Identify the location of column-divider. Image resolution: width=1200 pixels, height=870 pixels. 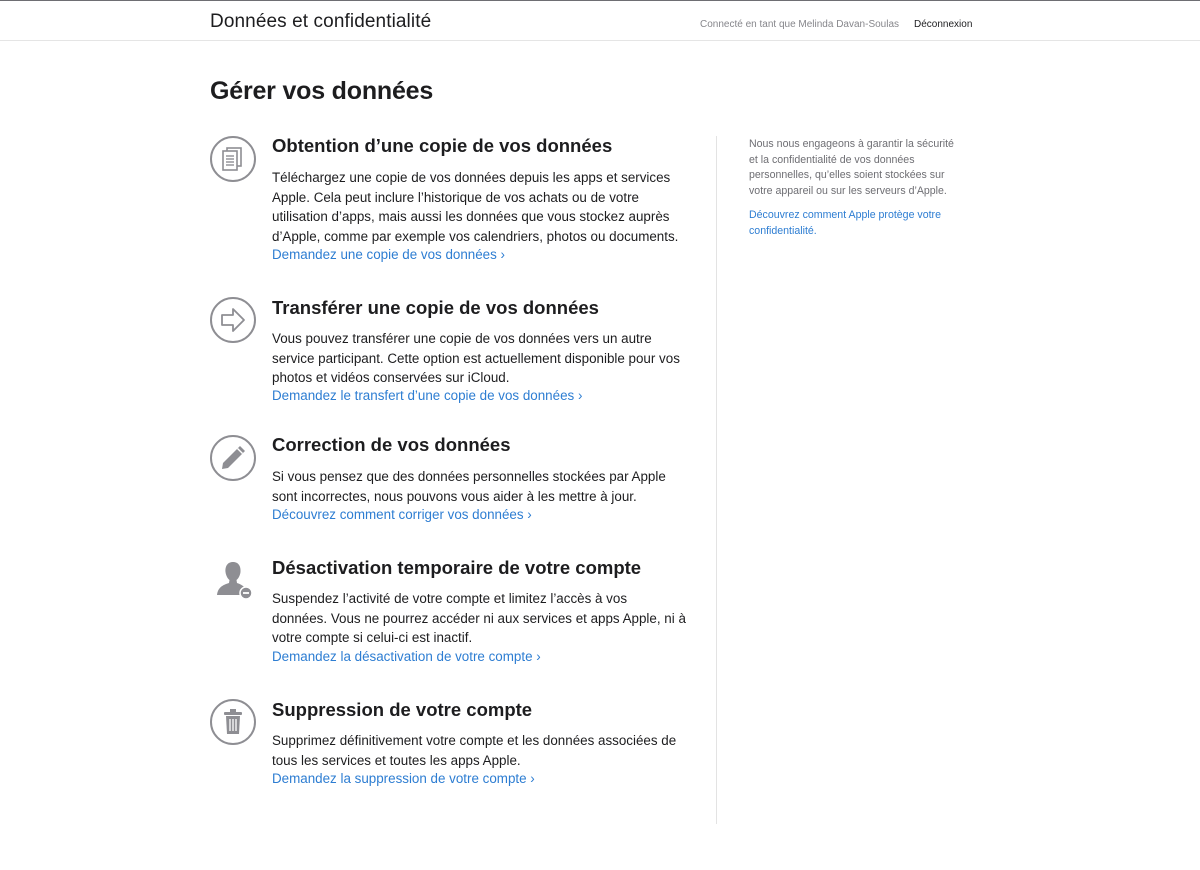
(716, 480).